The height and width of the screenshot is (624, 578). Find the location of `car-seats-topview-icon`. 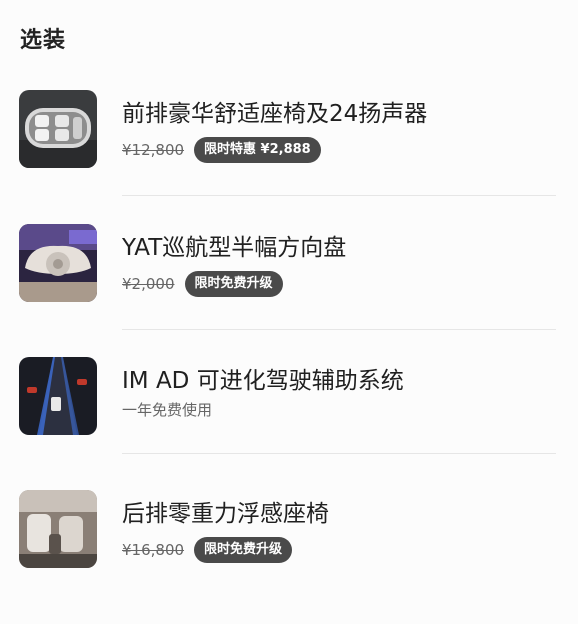

car-seats-topview-icon is located at coordinates (58, 129).